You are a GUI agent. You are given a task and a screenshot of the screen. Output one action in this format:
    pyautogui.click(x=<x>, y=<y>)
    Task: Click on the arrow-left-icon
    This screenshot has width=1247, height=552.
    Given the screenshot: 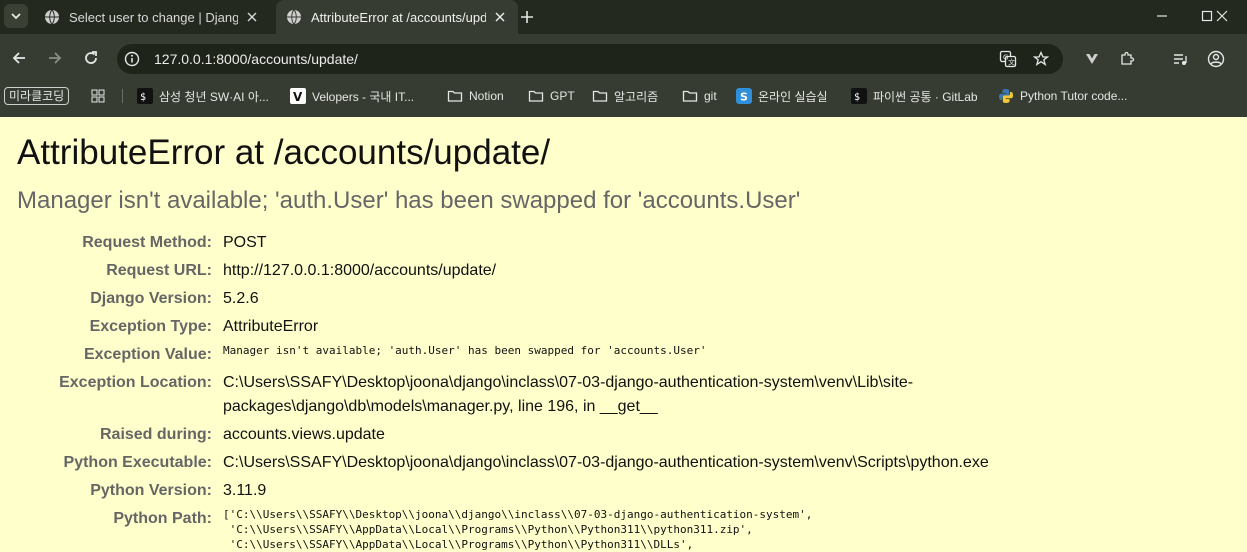 What is the action you would take?
    pyautogui.click(x=18, y=58)
    